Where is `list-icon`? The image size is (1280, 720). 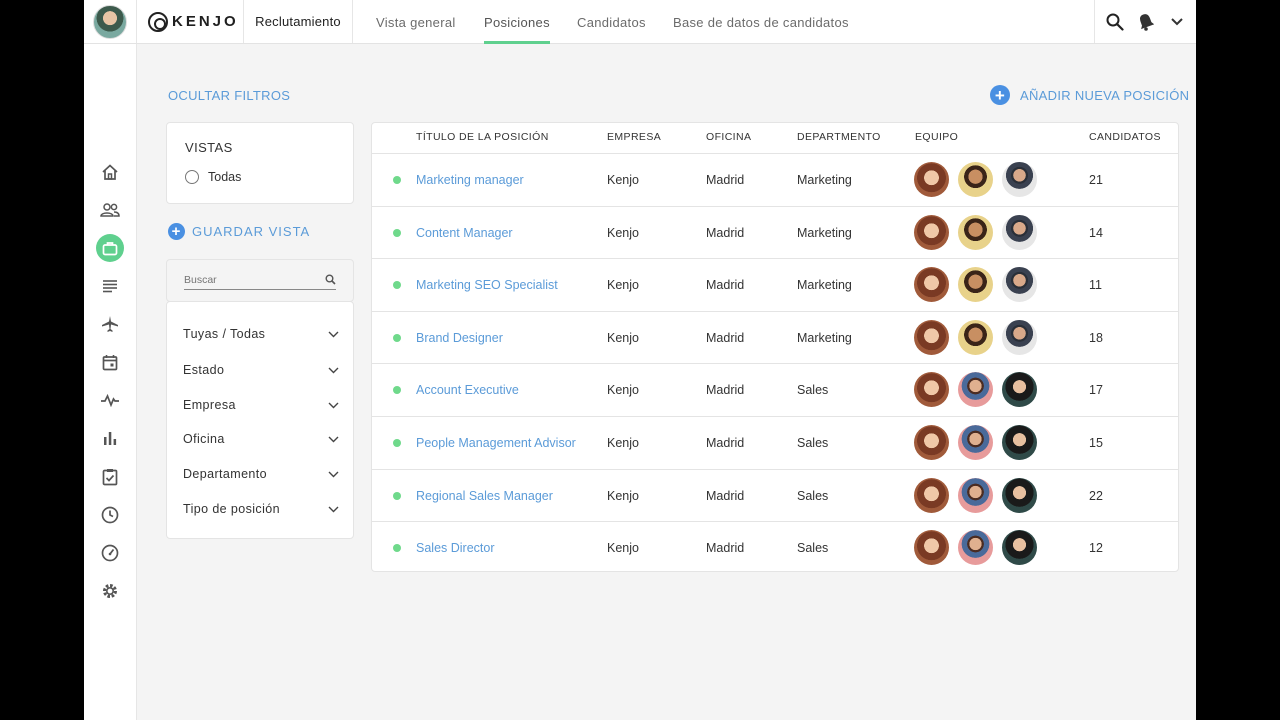 list-icon is located at coordinates (110, 286).